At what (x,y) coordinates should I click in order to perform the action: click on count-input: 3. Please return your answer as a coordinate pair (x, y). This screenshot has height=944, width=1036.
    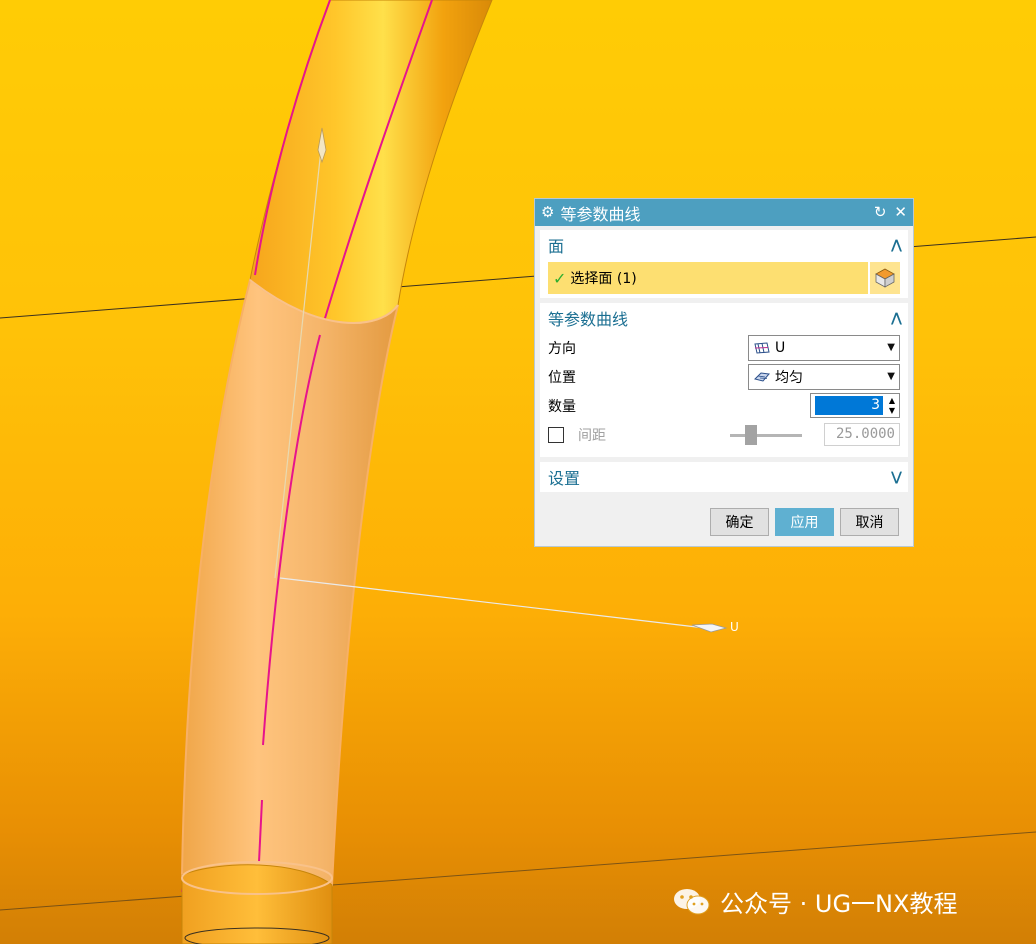
    Looking at the image, I should click on (849, 405).